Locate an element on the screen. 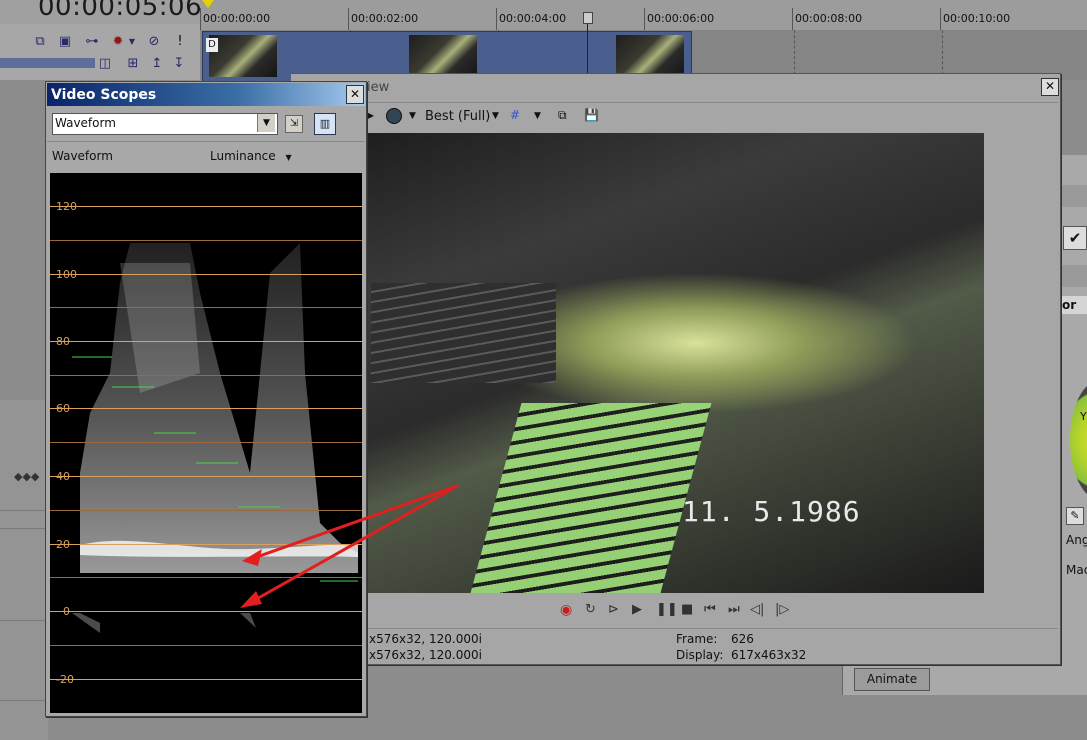 This screenshot has width=1087, height=740. ruler-tick-label: 00:00:06:00 is located at coordinates (681, 18).